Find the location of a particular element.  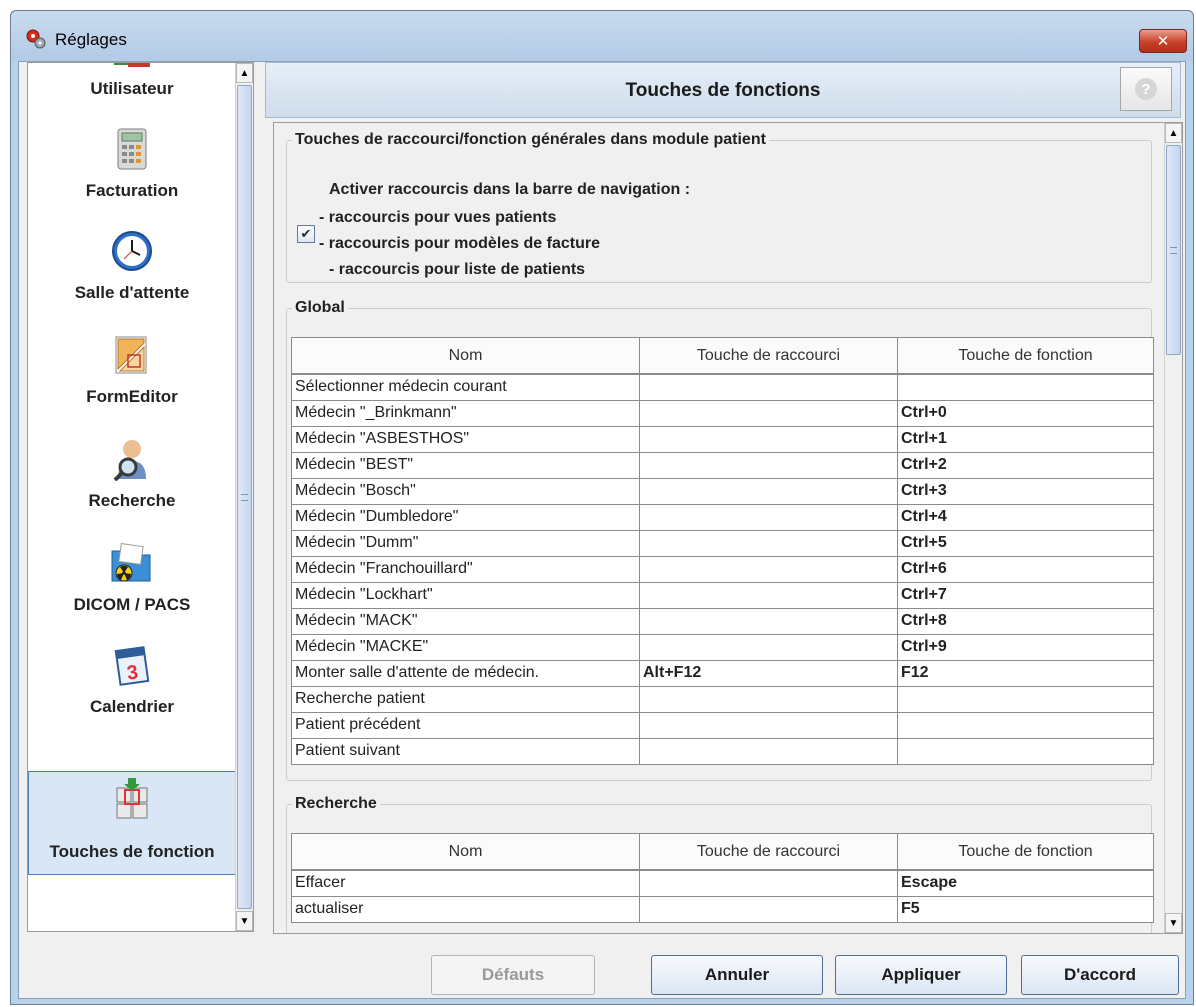

table-row: Médecin "BEST" Ctrl+2 is located at coordinates (722, 465).